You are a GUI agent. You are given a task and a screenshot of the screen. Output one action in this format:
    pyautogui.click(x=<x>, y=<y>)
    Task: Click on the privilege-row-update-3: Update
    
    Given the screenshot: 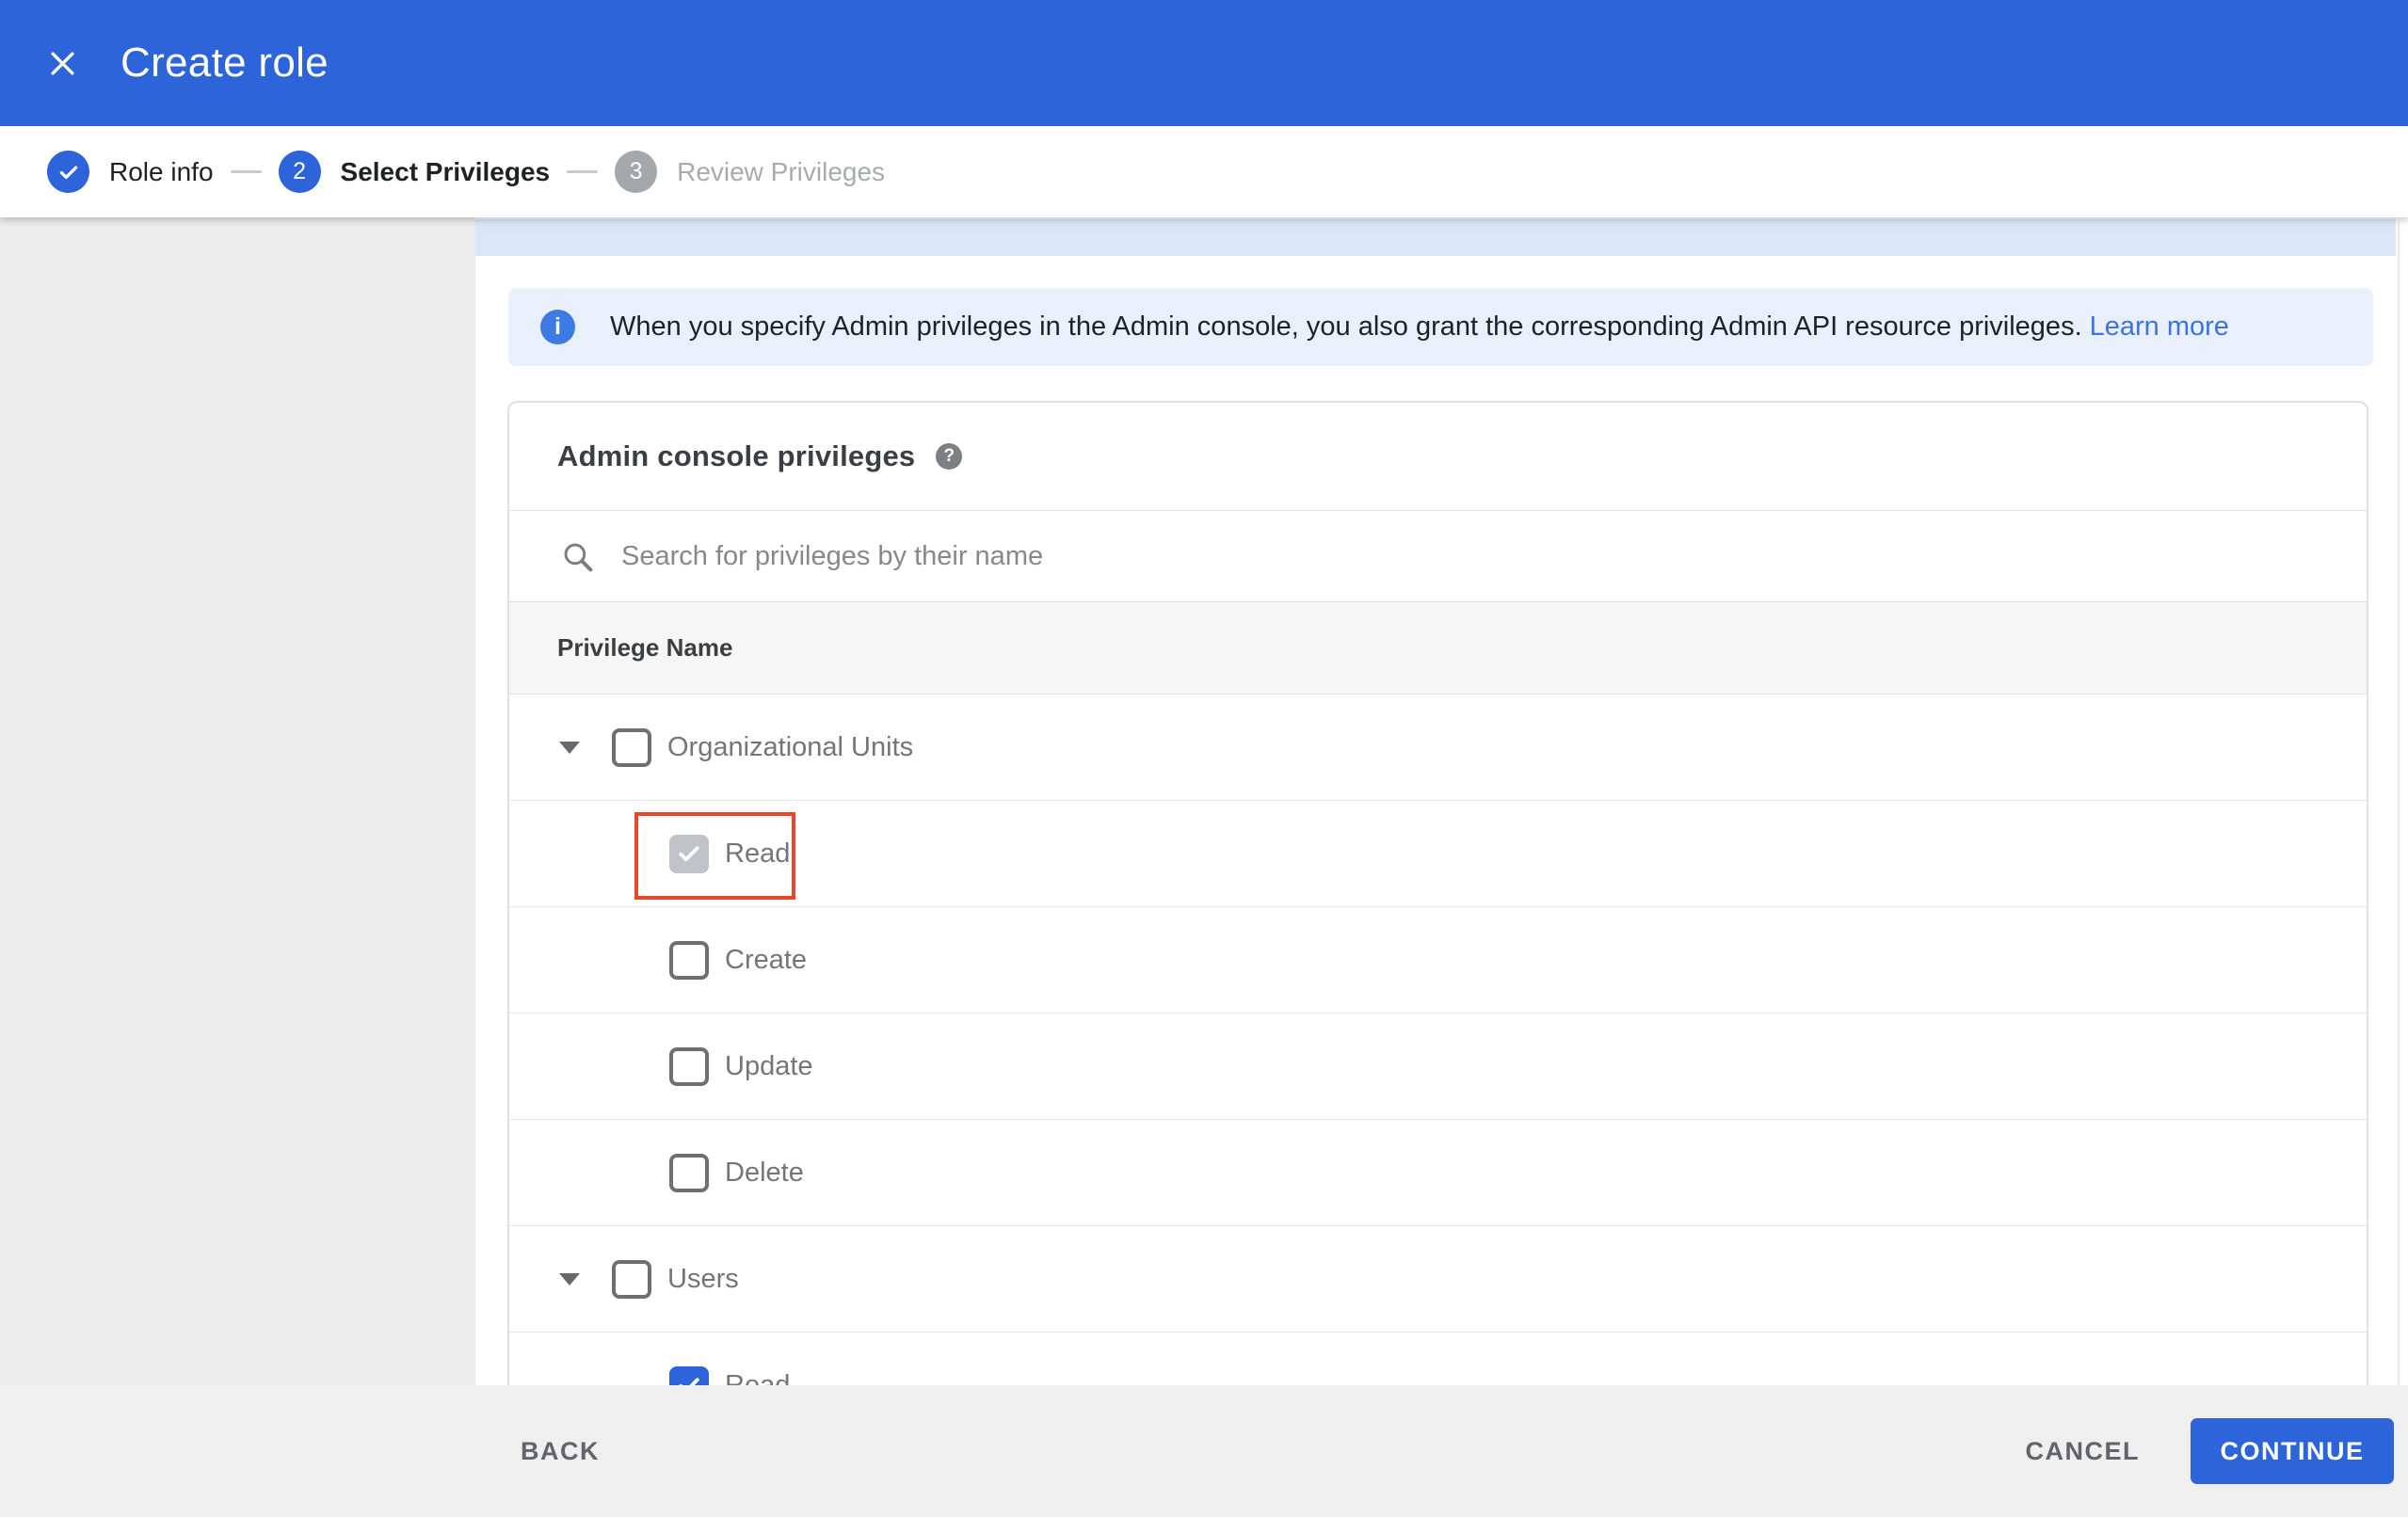 What is the action you would take?
    pyautogui.click(x=1438, y=1067)
    